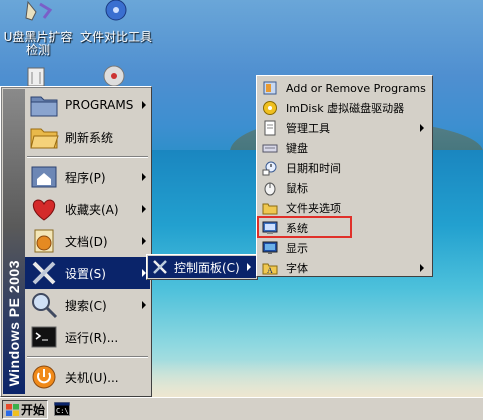 This screenshot has width=483, height=420. I want to click on cp-item-folder-options: 文件夹选项, so click(344, 208).